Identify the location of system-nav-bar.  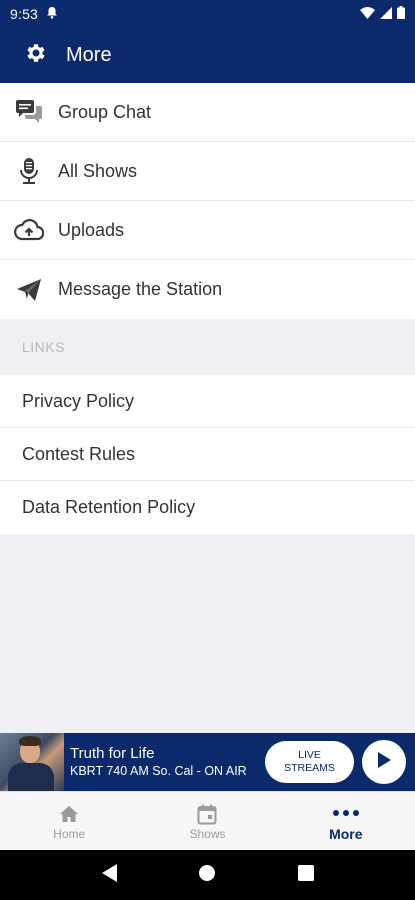
(207, 875).